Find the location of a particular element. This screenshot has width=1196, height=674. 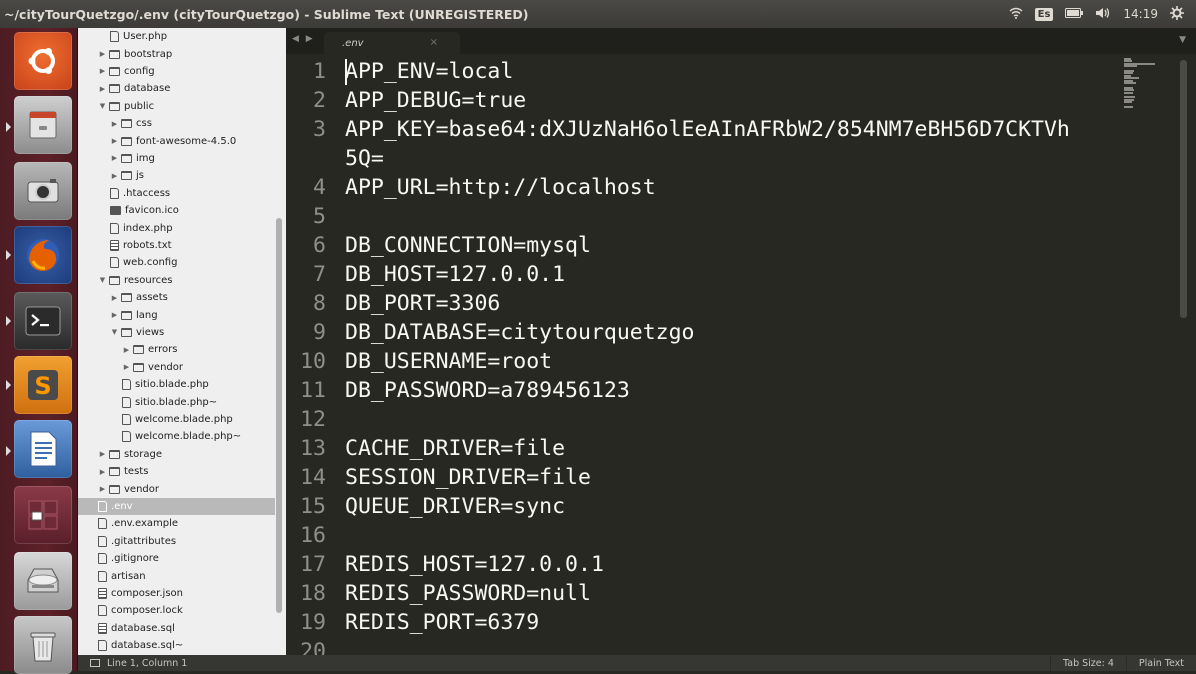

editor-scrollbar is located at coordinates (1183, 189).